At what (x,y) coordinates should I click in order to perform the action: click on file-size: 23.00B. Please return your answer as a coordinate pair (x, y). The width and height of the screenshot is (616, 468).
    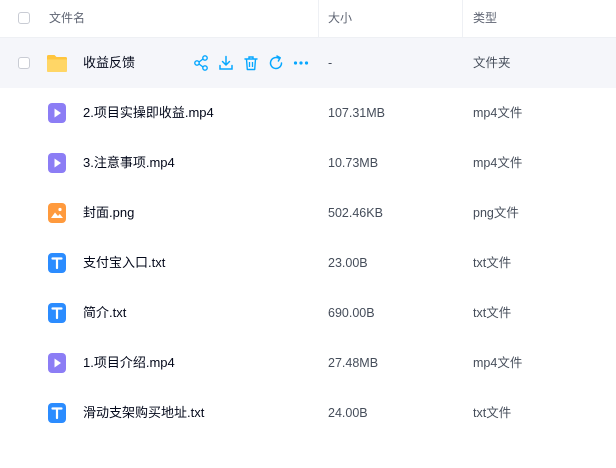
    Looking at the image, I should click on (348, 263).